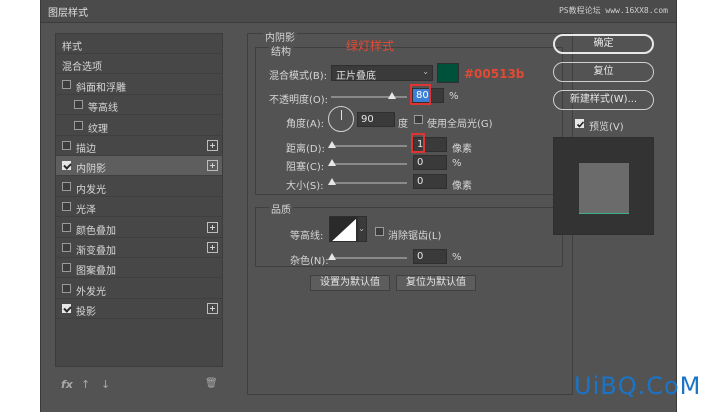  Describe the element at coordinates (457, 257) in the screenshot. I see `noise-unit: %` at that location.